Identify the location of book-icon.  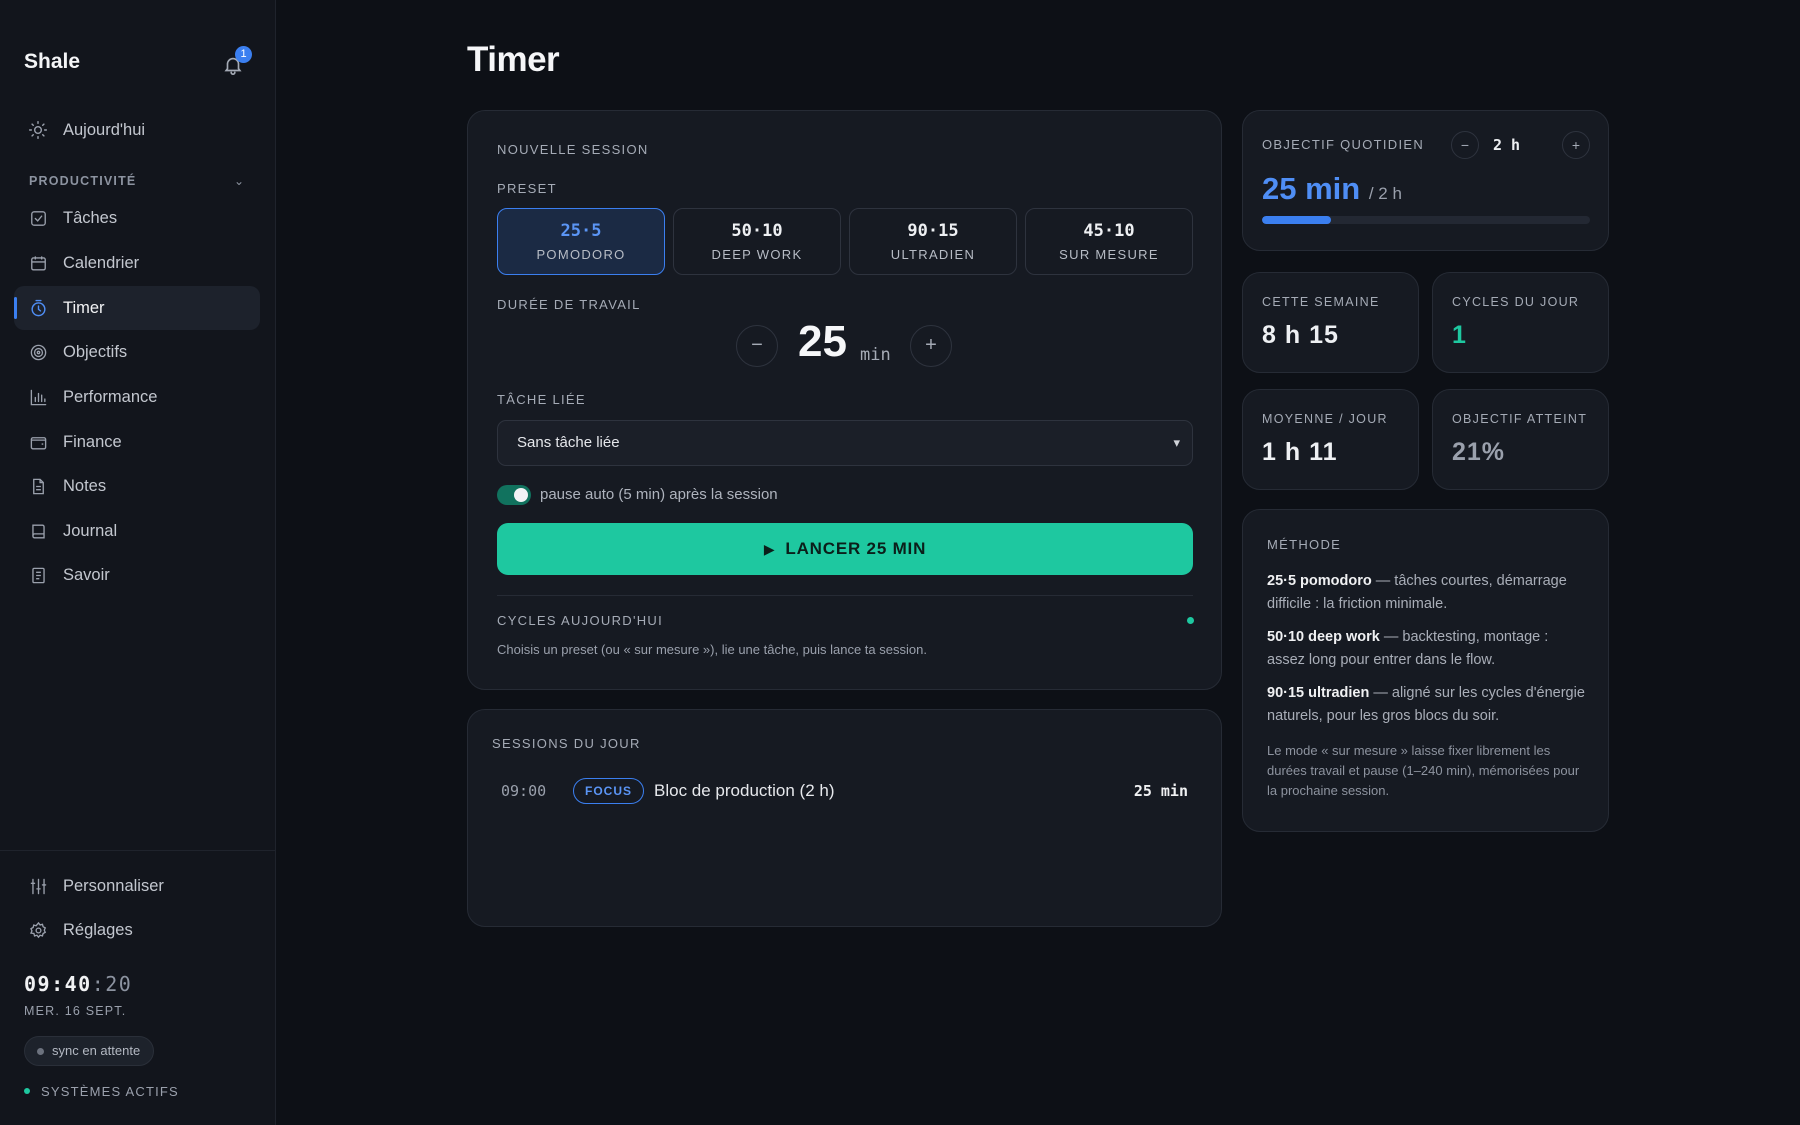
(38, 531).